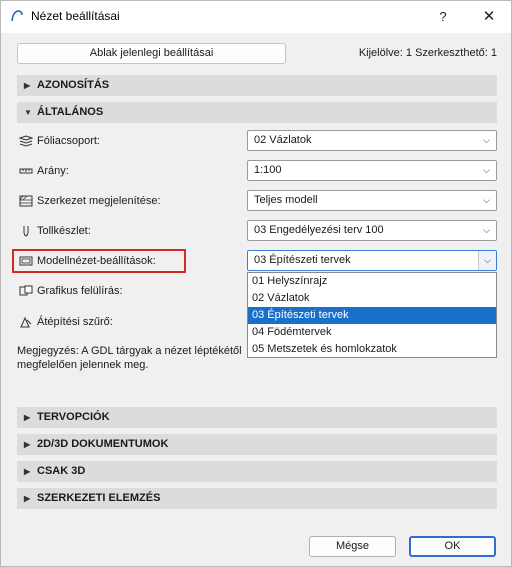 This screenshot has height=567, width=512. Describe the element at coordinates (73, 85) in the screenshot. I see `section-label: AZONOSÍTÁS` at that location.